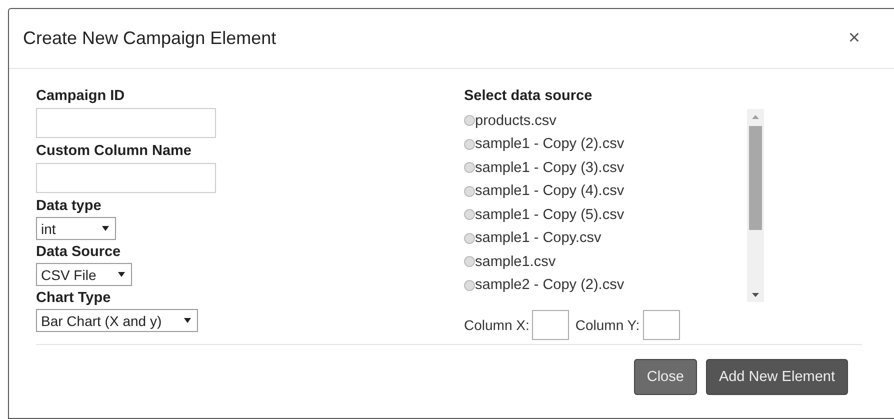 This screenshot has height=419, width=894. What do you see at coordinates (549, 191) in the screenshot?
I see `option-label: sample1 - Copy (4).csv` at bounding box center [549, 191].